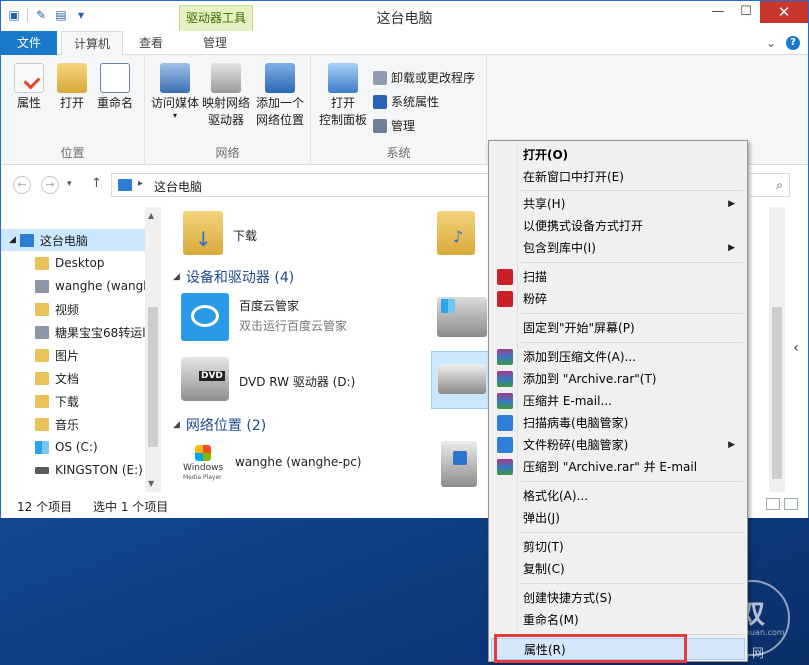  What do you see at coordinates (100, 332) in the screenshot?
I see `nav-item-label: 糖果宝宝68转运l` at bounding box center [100, 332].